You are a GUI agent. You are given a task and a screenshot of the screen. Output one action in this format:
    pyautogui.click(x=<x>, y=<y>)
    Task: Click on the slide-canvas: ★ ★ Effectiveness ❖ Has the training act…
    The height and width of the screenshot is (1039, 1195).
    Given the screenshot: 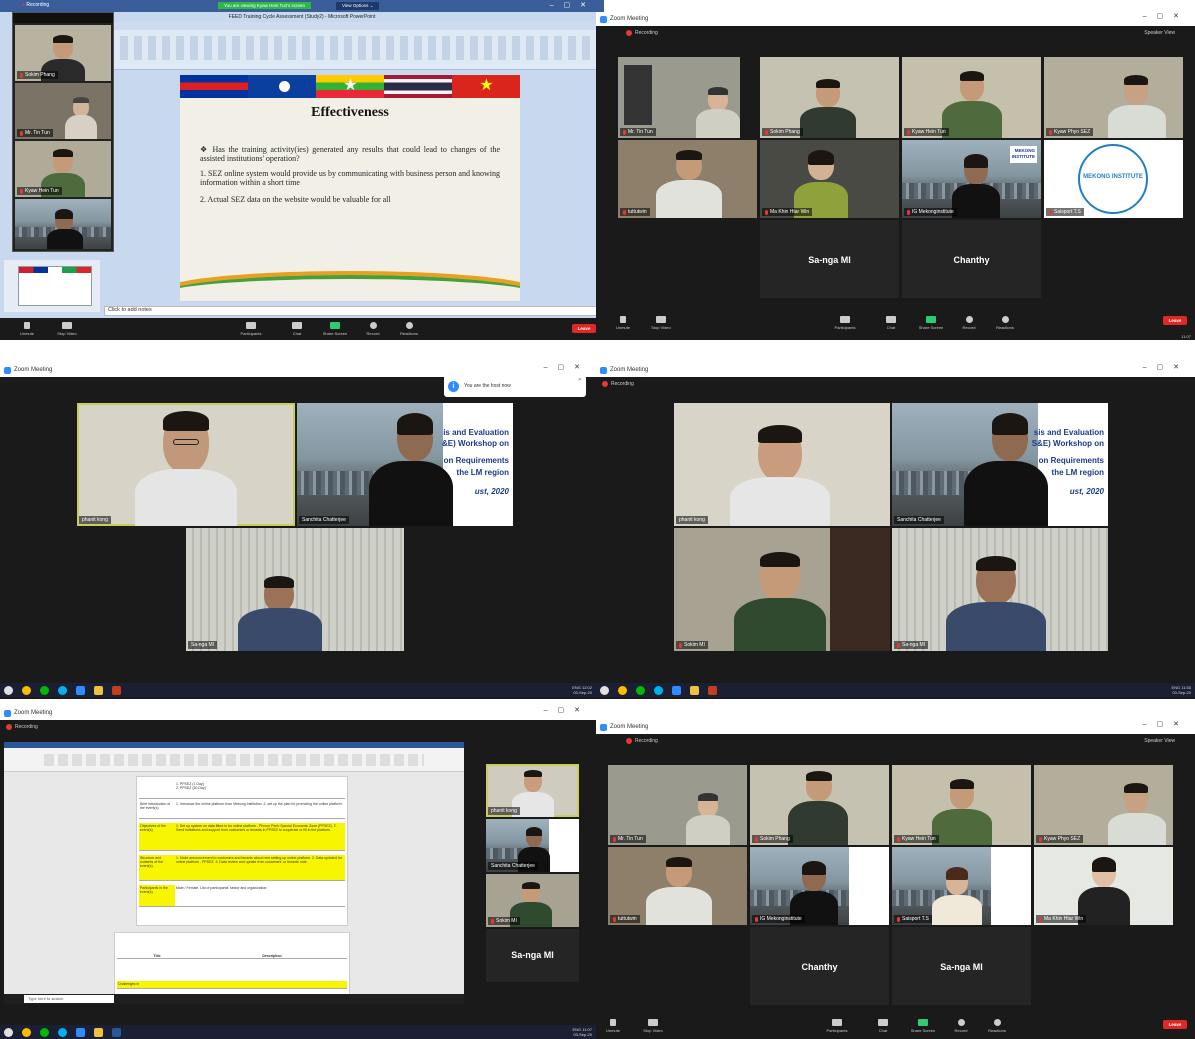 What is the action you would take?
    pyautogui.click(x=350, y=188)
    